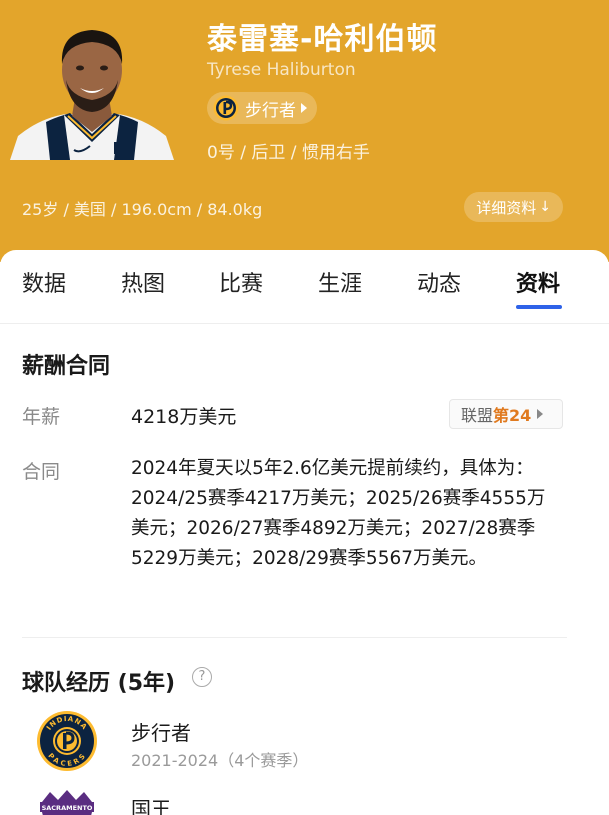 This screenshot has height=815, width=609. What do you see at coordinates (220, 760) in the screenshot?
I see `team-history-years: 2021-2024（4个赛季）` at bounding box center [220, 760].